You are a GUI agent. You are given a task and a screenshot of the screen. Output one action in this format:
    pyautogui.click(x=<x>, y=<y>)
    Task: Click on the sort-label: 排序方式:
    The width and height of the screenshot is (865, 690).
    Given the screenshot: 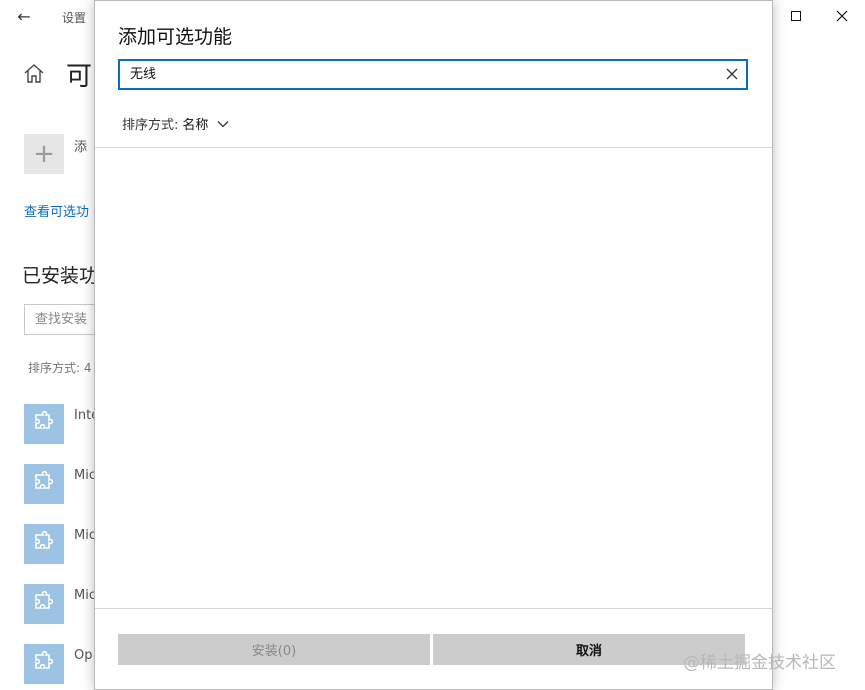 What is the action you would take?
    pyautogui.click(x=150, y=125)
    